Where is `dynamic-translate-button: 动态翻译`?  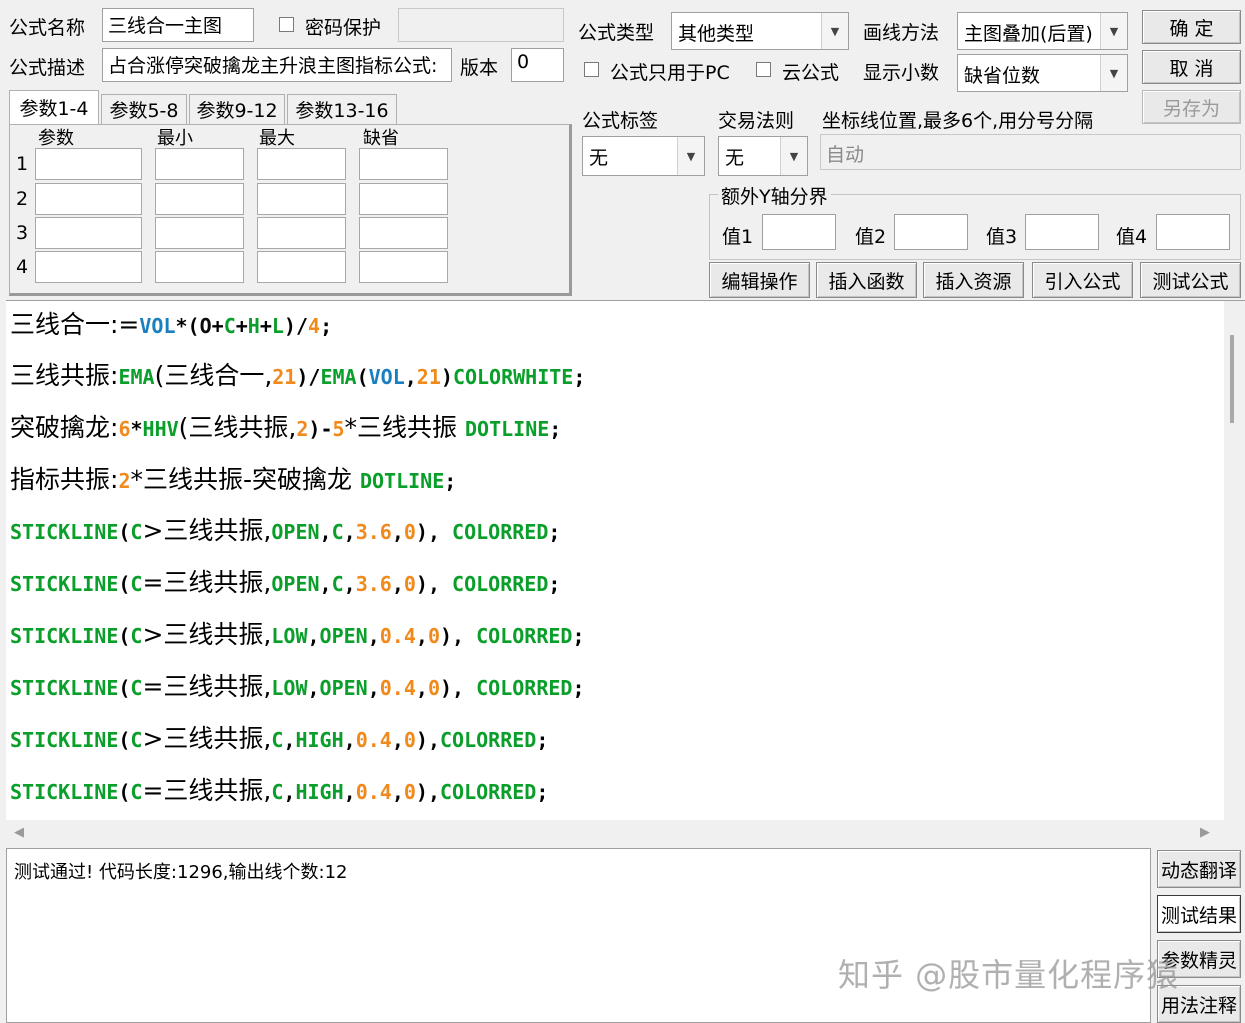
dynamic-translate-button: 动态翻译 is located at coordinates (1199, 869).